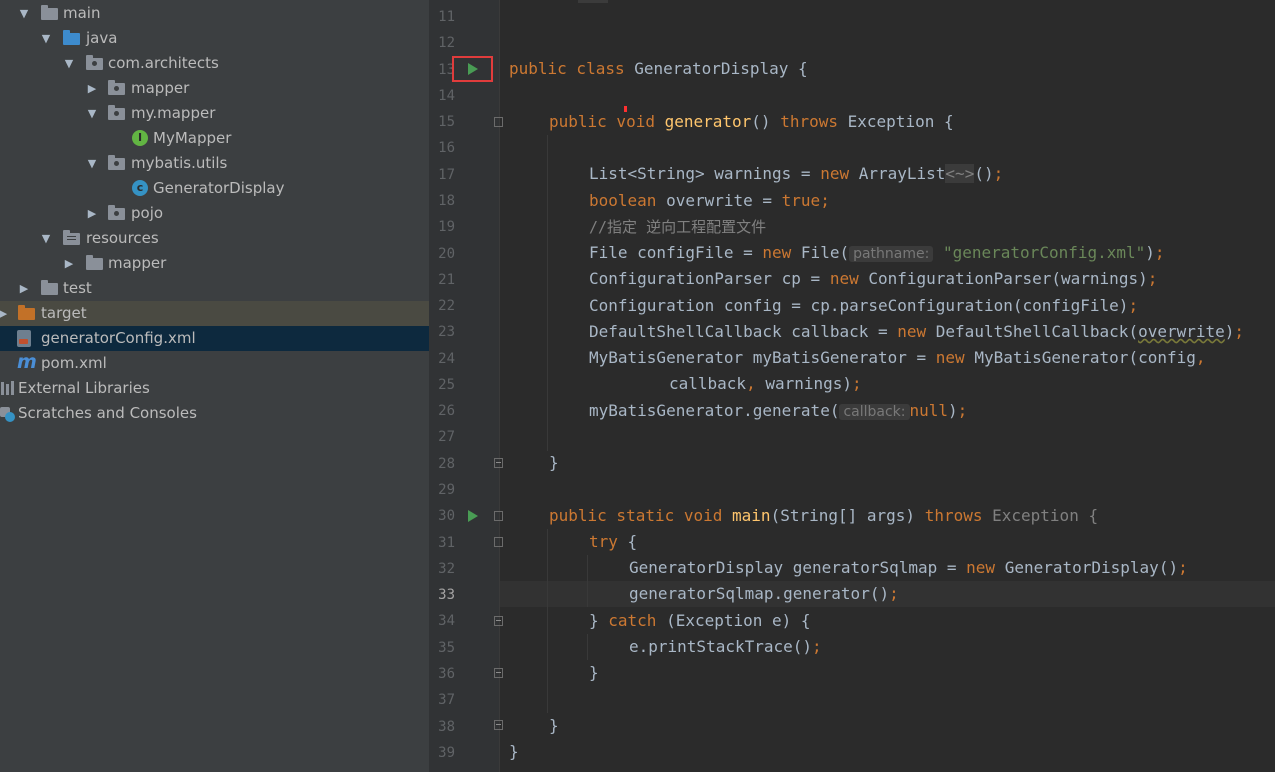 The image size is (1275, 772). I want to click on tree-item-main: ▼ main, so click(214, 13).